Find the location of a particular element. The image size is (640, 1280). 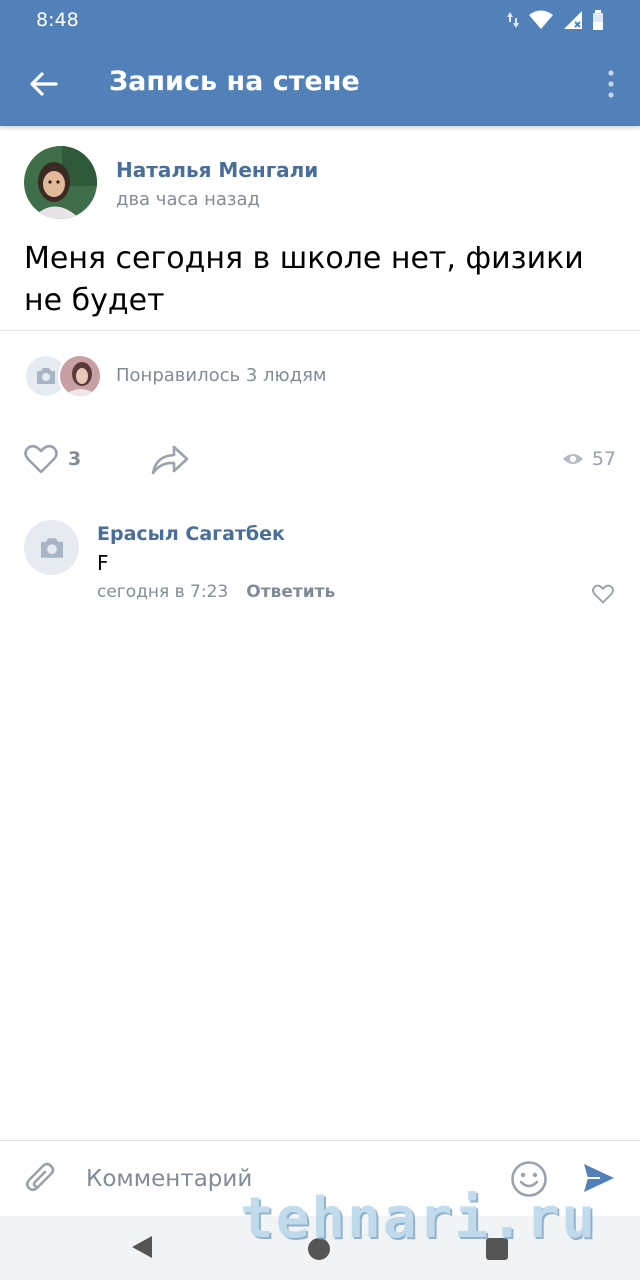

comment-meta: сегодня в 7:23 Ответить is located at coordinates (216, 592).